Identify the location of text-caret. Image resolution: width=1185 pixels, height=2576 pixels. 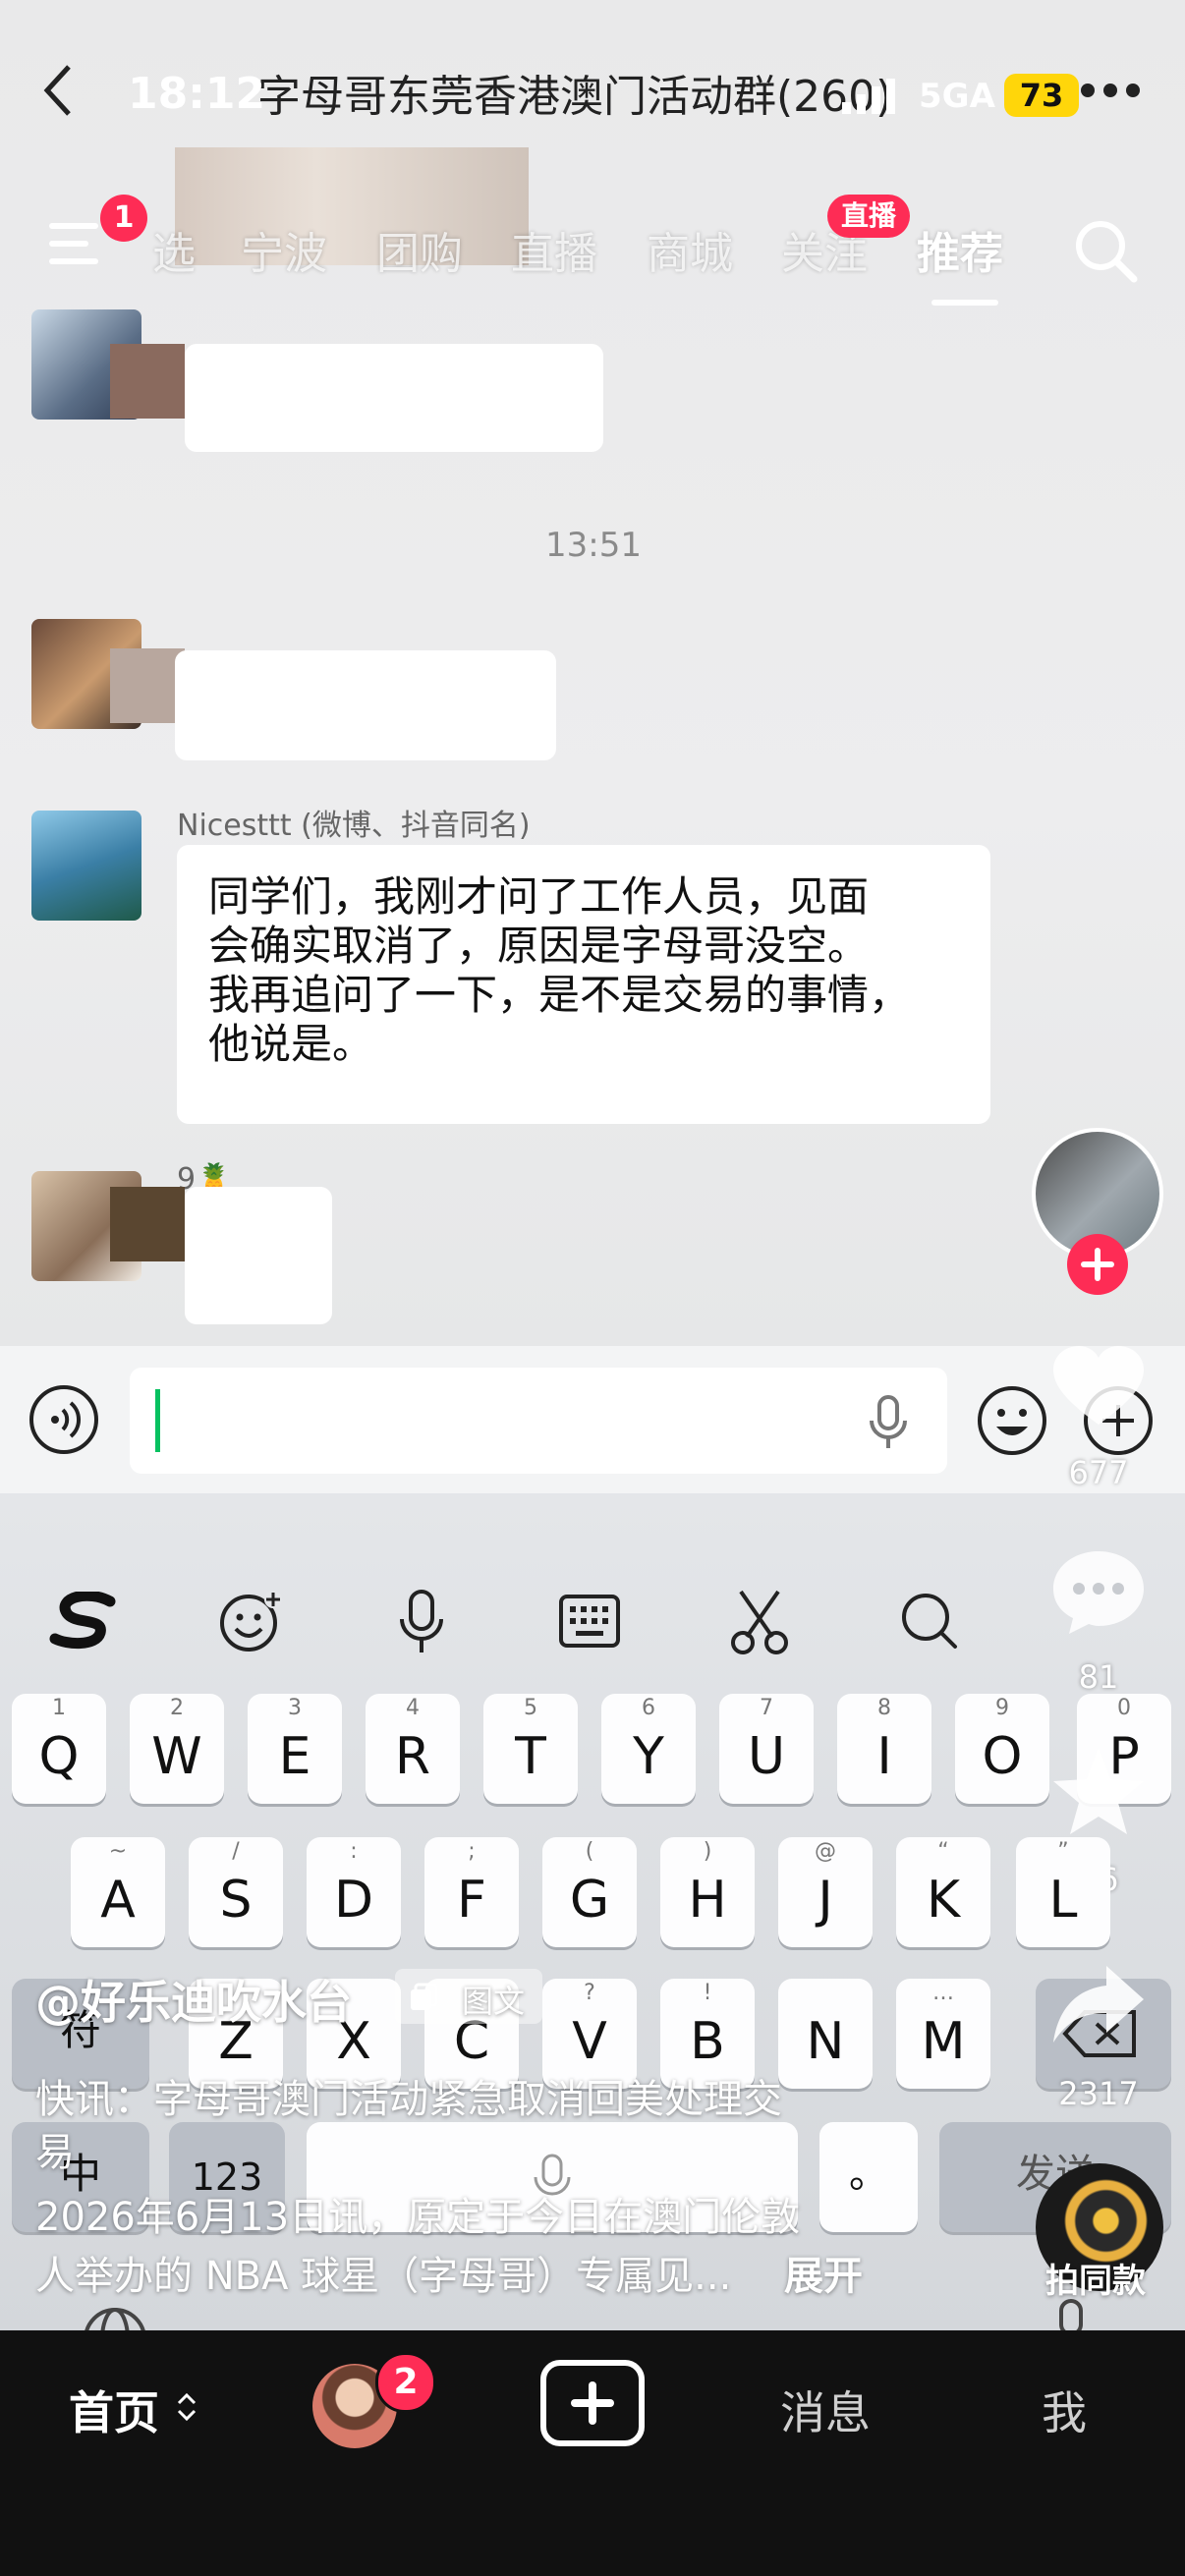
(157, 1420).